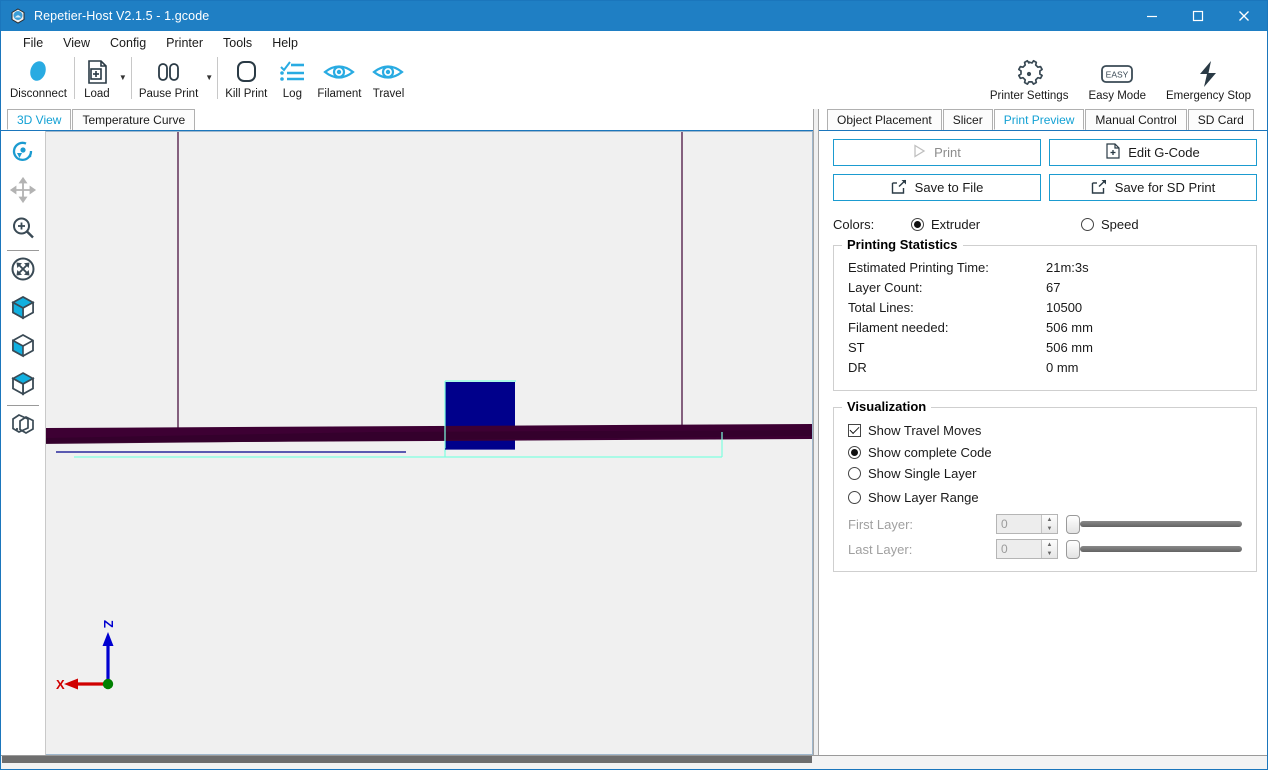 Image resolution: width=1268 pixels, height=770 pixels. What do you see at coordinates (1046, 499) in the screenshot?
I see `show-layer-range-row: Show Layer Range` at bounding box center [1046, 499].